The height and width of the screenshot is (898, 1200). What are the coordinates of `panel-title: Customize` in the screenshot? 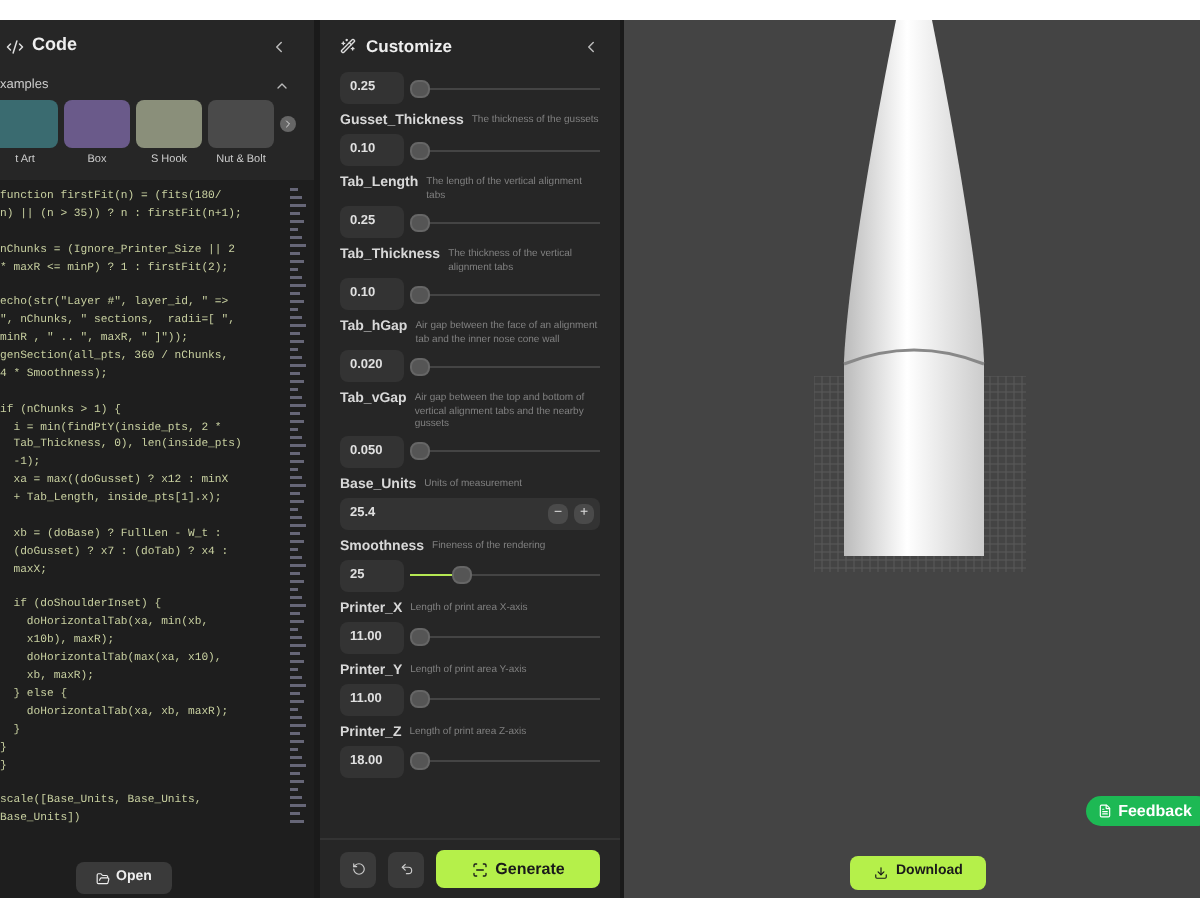 It's located at (410, 46).